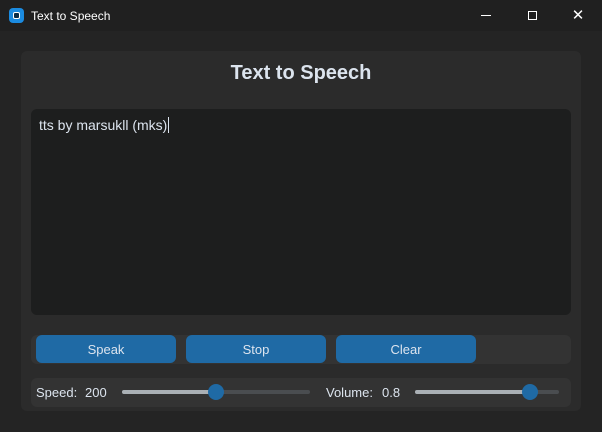 This screenshot has width=602, height=432. I want to click on speak-button: Speak, so click(106, 349).